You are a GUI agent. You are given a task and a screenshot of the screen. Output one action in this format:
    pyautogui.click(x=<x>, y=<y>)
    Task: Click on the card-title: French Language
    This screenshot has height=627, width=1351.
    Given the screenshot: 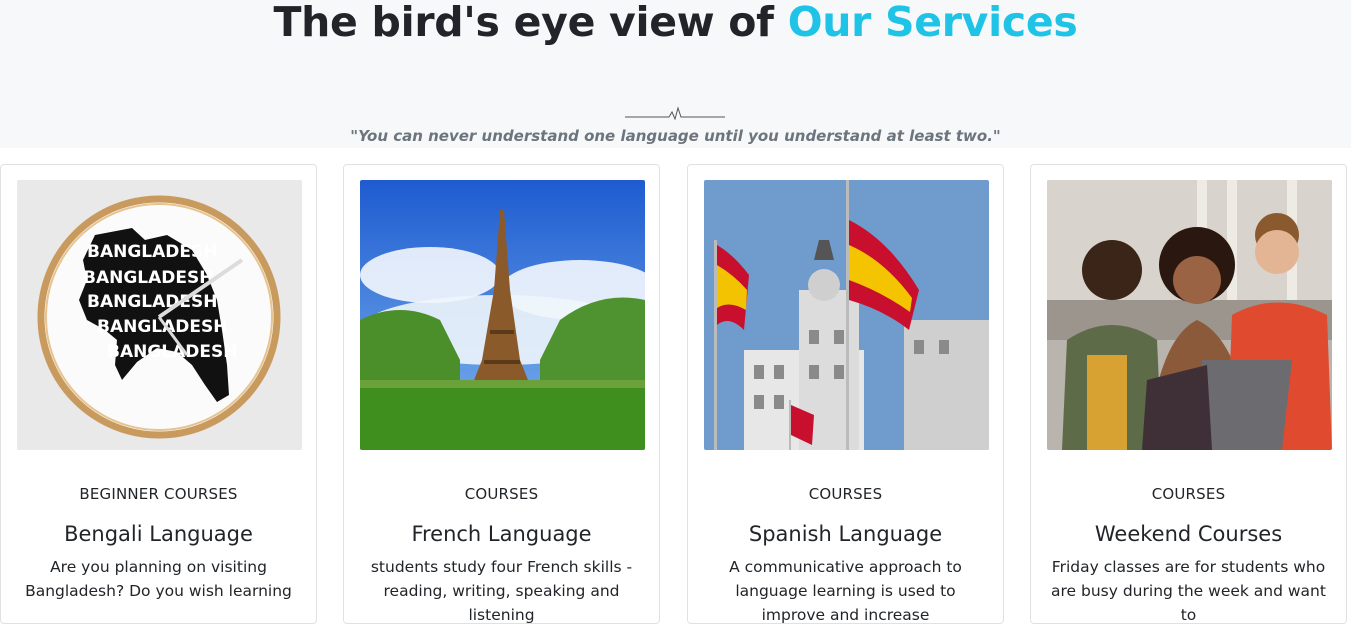 What is the action you would take?
    pyautogui.click(x=501, y=534)
    